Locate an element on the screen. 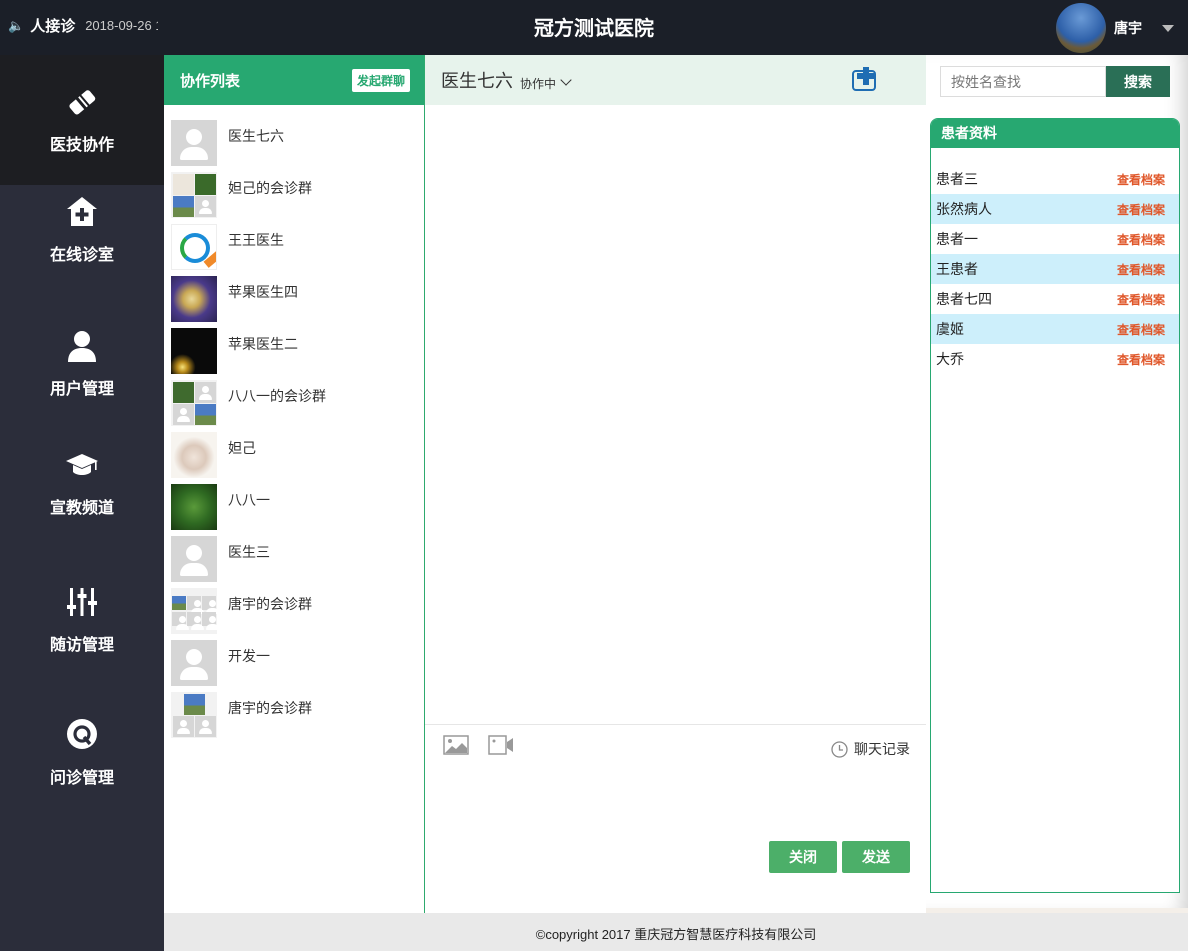 This screenshot has height=951, width=1188. sidebar-item-label: 问诊管理 is located at coordinates (81, 778).